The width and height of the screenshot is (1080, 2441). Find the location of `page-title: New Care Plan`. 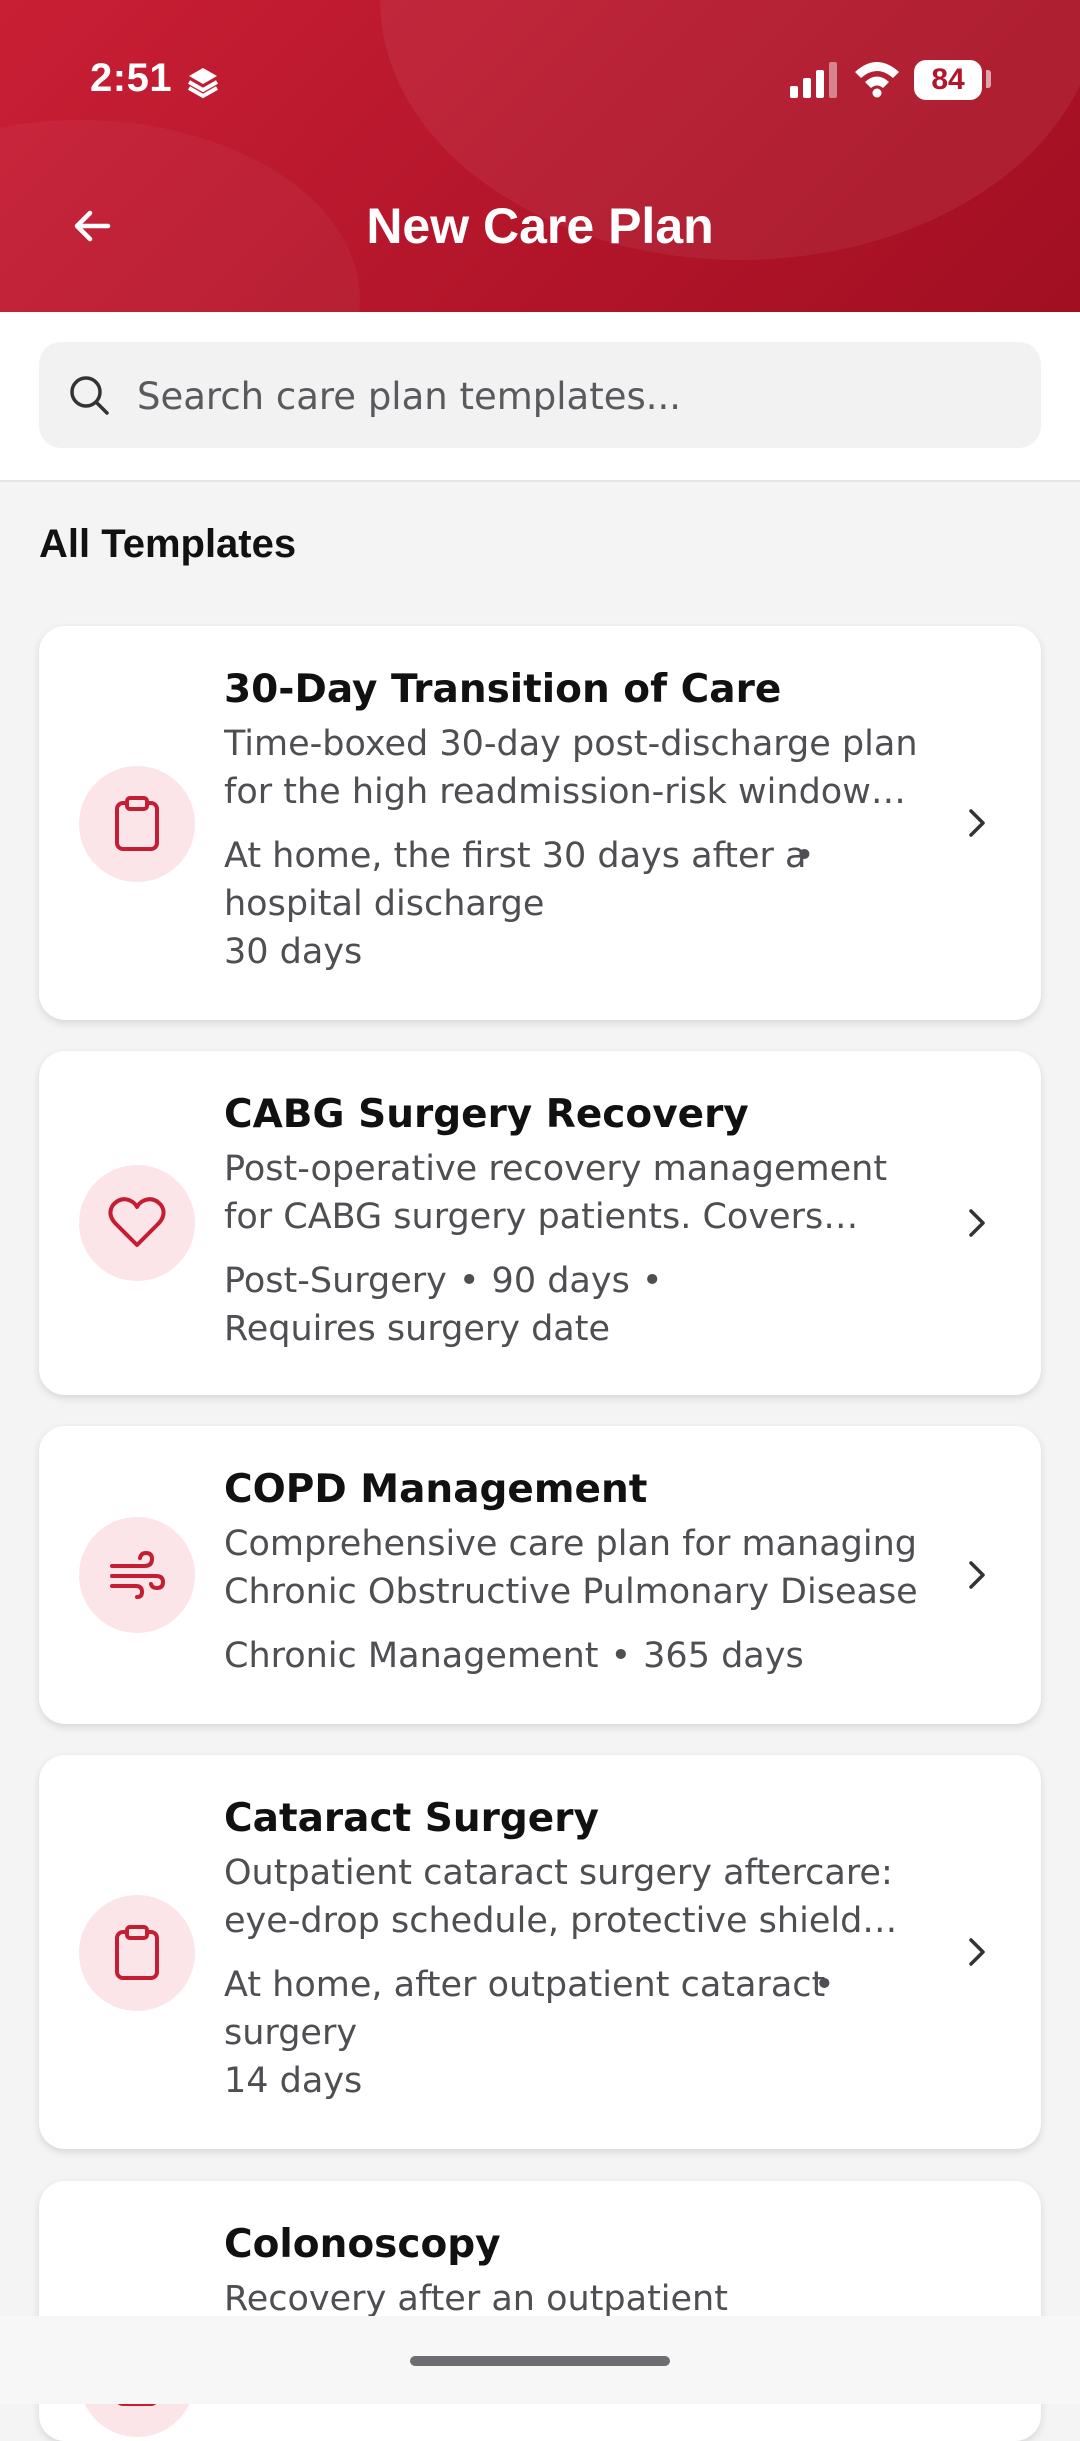

page-title: New Care Plan is located at coordinates (540, 226).